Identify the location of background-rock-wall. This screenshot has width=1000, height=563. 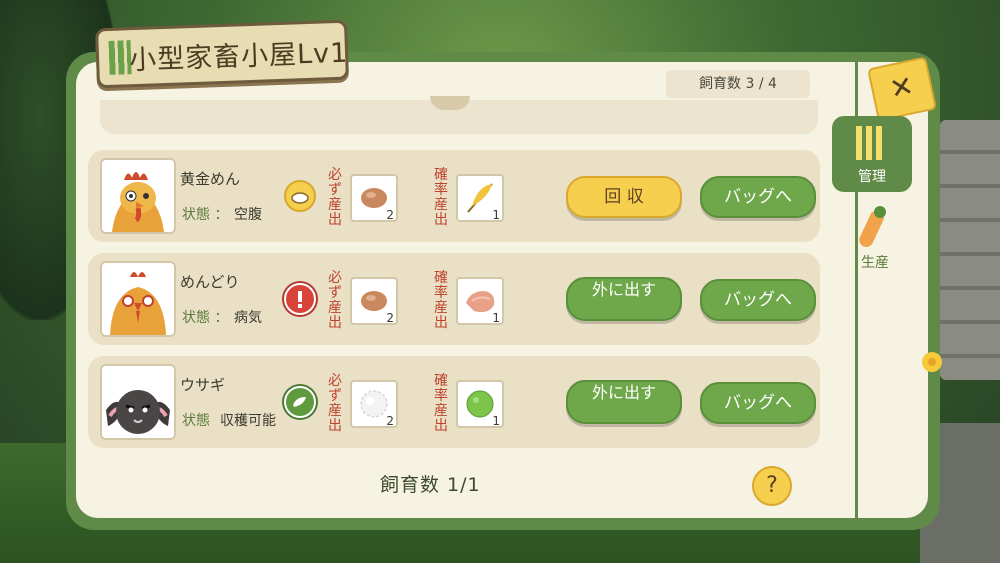
(970, 250).